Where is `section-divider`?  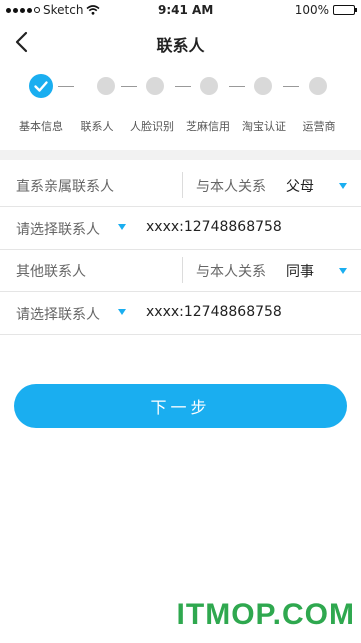
section-divider is located at coordinates (180, 155).